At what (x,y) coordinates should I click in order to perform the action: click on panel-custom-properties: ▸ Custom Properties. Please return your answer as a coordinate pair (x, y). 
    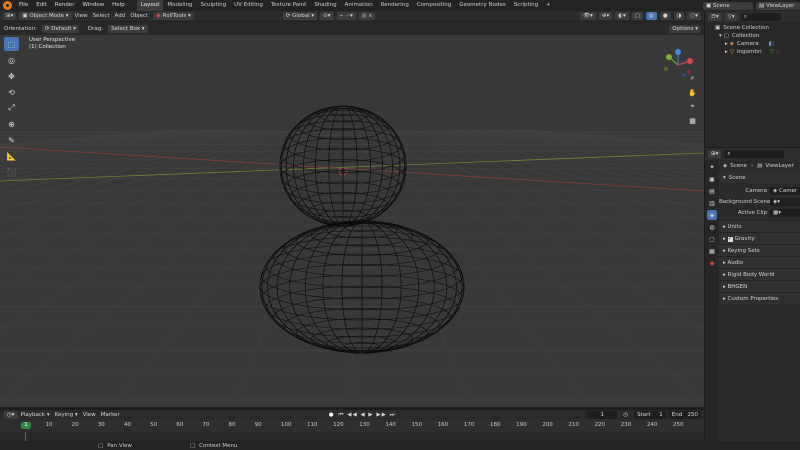
    Looking at the image, I should click on (759, 298).